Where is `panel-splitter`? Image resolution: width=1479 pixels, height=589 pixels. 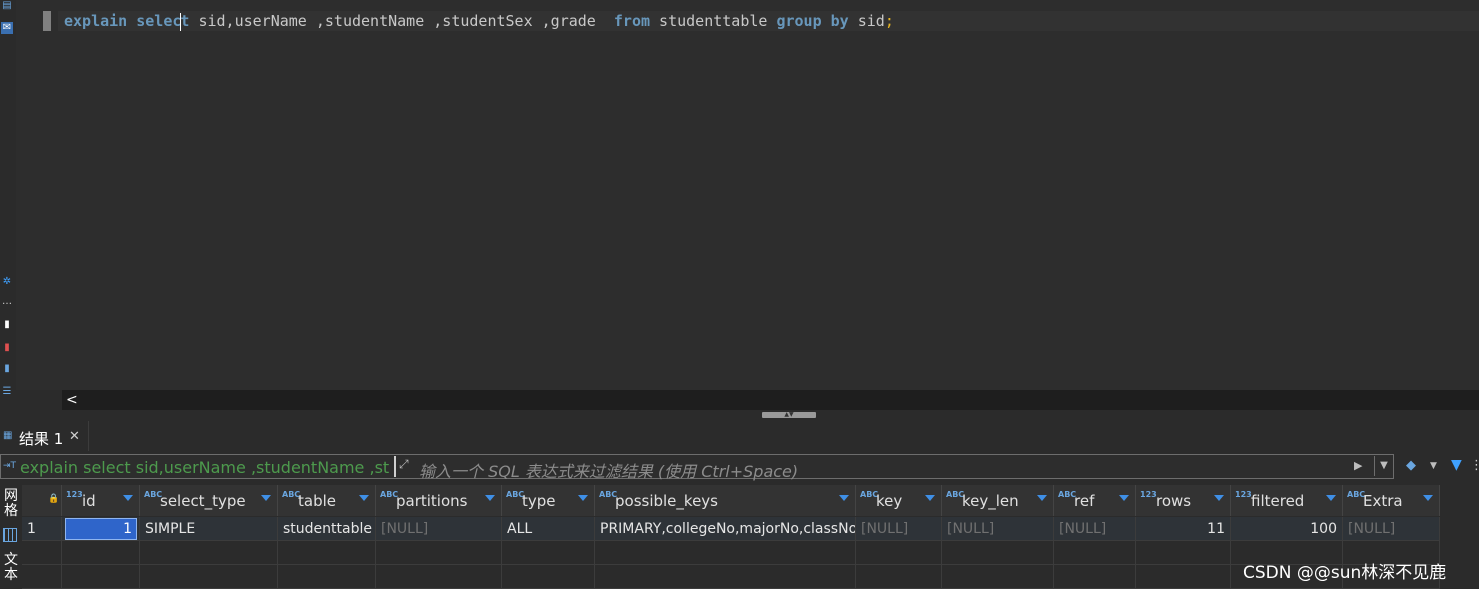
panel-splitter is located at coordinates (739, 415).